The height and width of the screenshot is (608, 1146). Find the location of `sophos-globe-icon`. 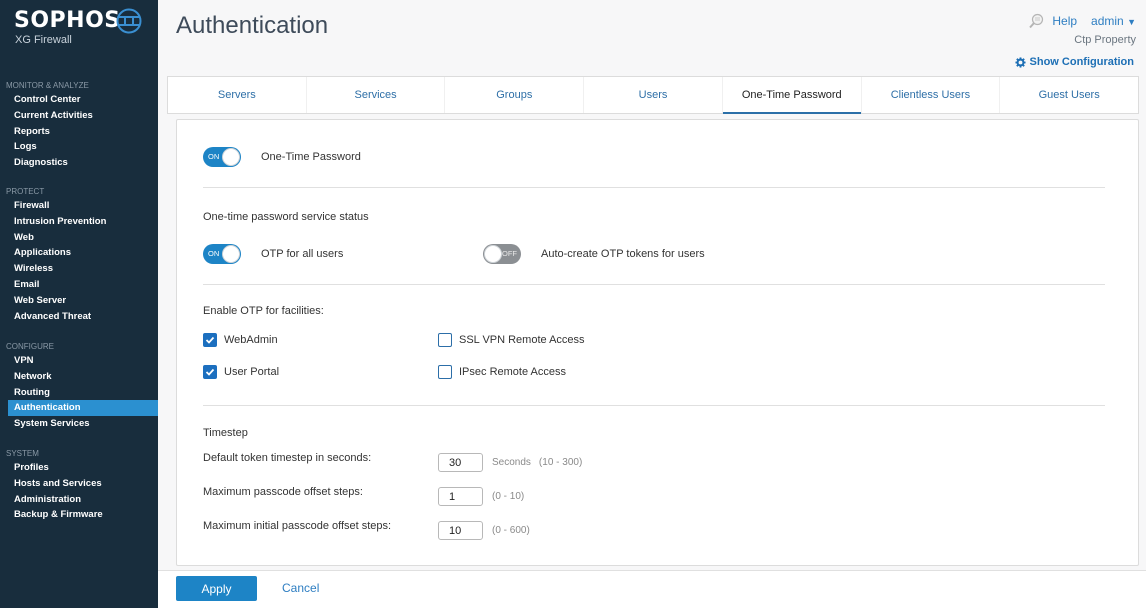

sophos-globe-icon is located at coordinates (129, 21).